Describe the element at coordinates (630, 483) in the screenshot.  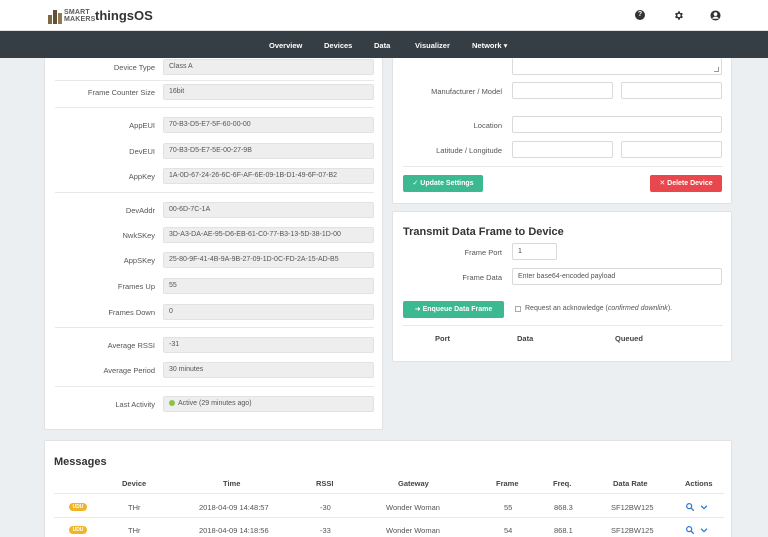
I see `col-data-rate: Data Rate` at that location.